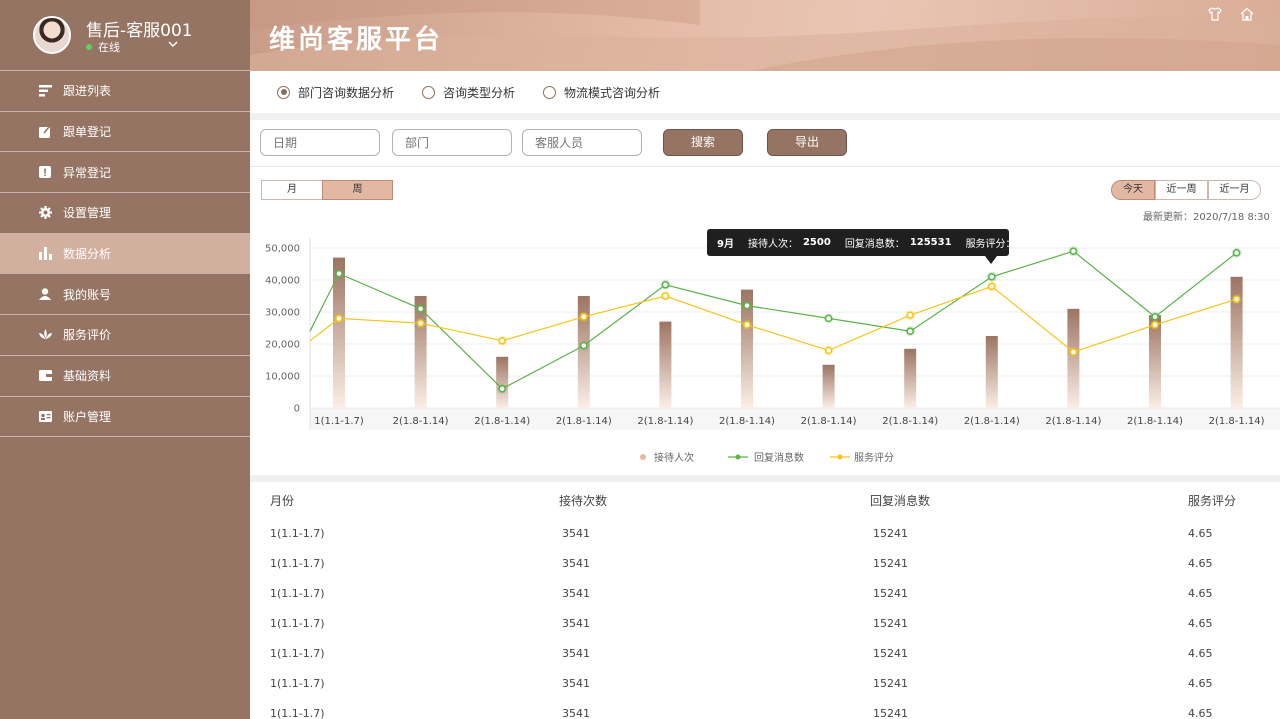  Describe the element at coordinates (807, 142) in the screenshot. I see `export-button: 导出` at that location.